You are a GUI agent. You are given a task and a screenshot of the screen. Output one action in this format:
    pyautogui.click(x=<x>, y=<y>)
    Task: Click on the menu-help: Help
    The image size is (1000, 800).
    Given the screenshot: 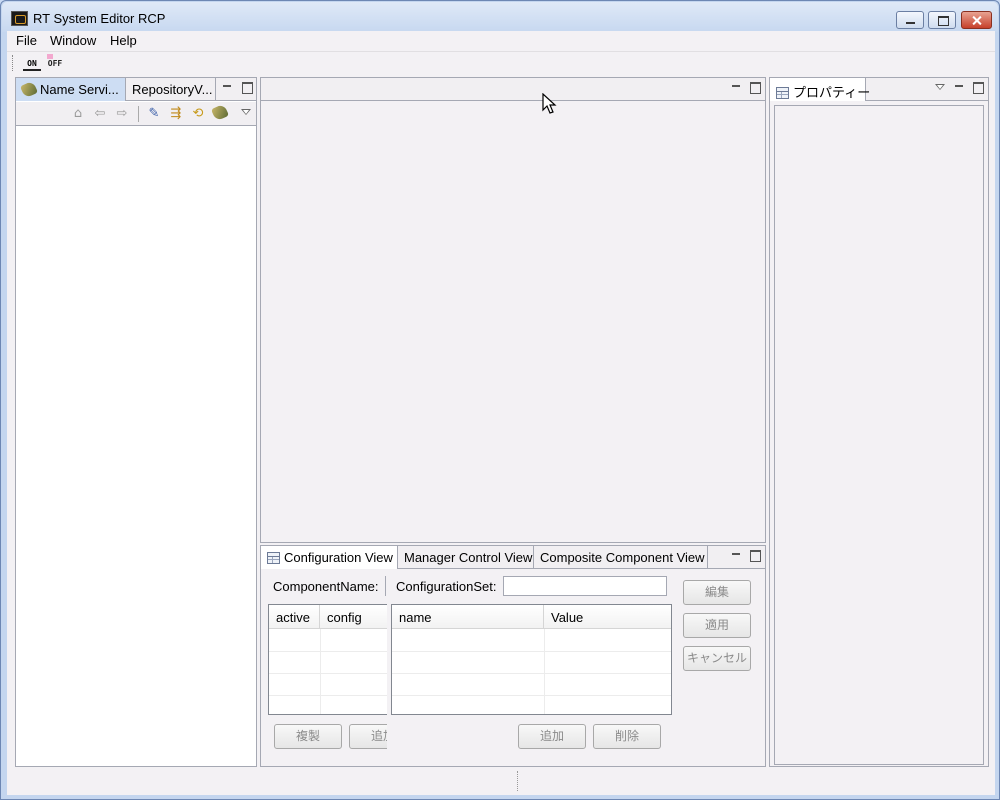 What is the action you would take?
    pyautogui.click(x=123, y=40)
    